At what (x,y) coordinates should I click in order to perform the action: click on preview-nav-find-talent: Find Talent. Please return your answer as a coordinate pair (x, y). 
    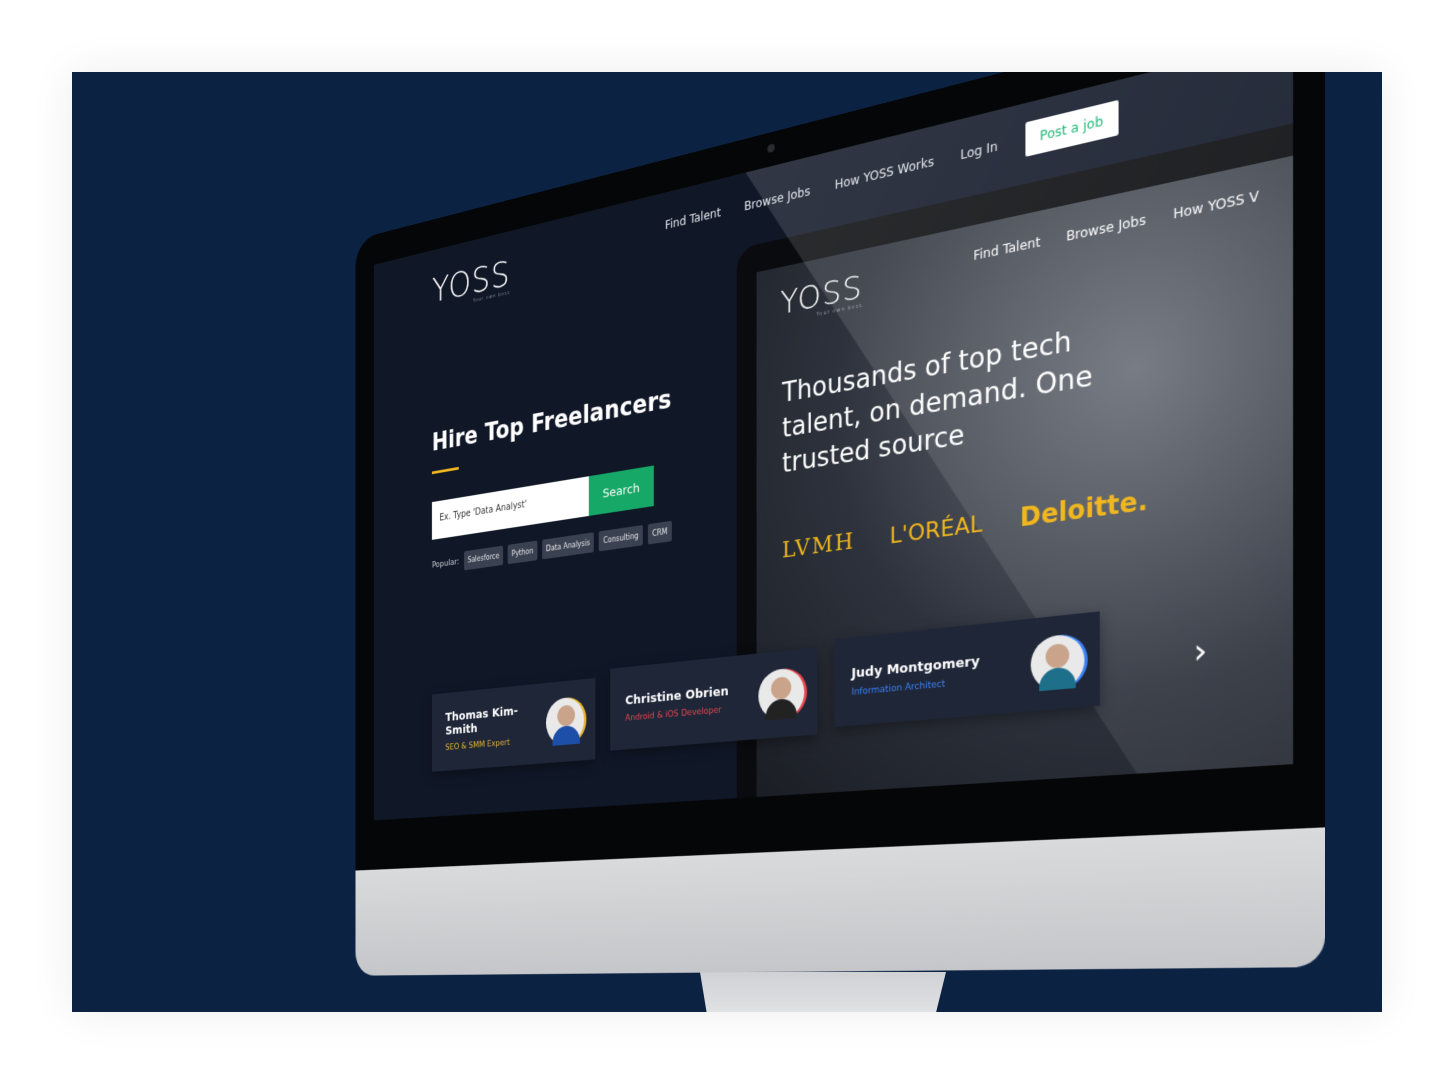
    Looking at the image, I should click on (1006, 248).